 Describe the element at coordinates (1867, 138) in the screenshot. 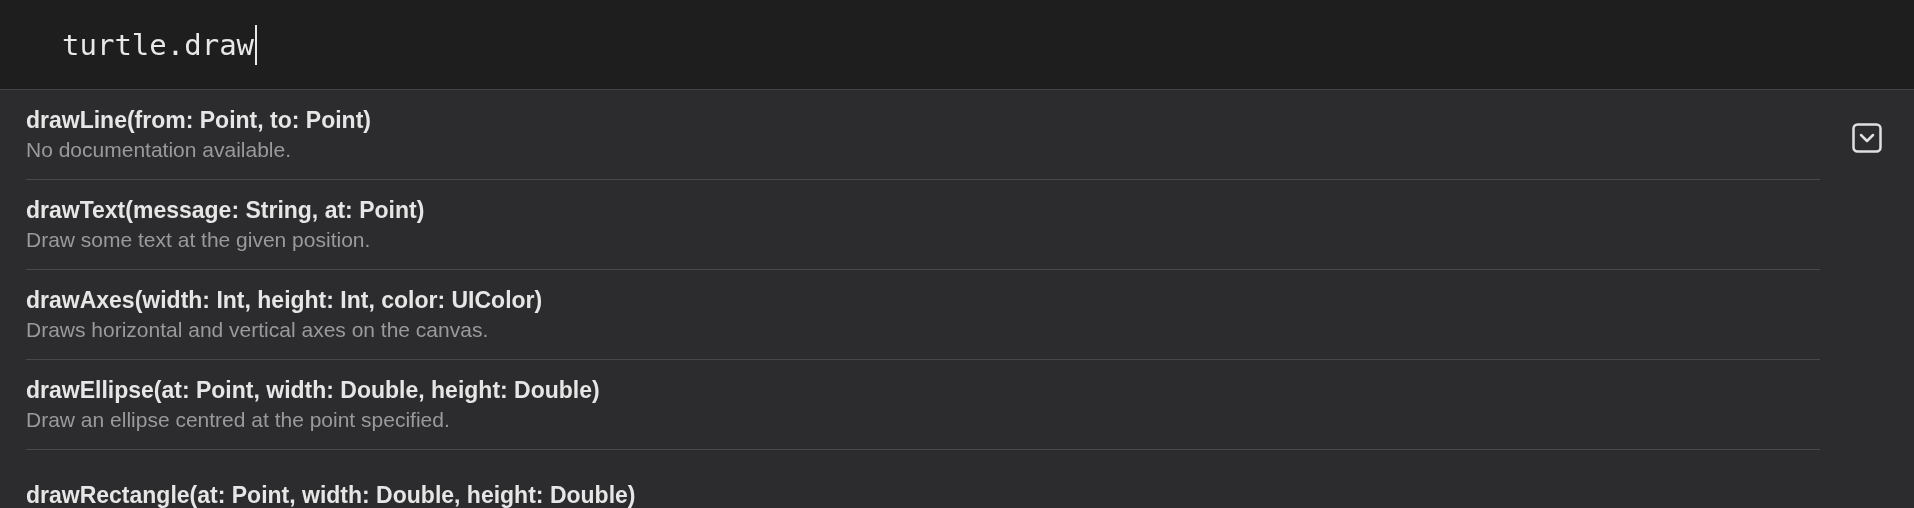

I see `expand-icon` at that location.